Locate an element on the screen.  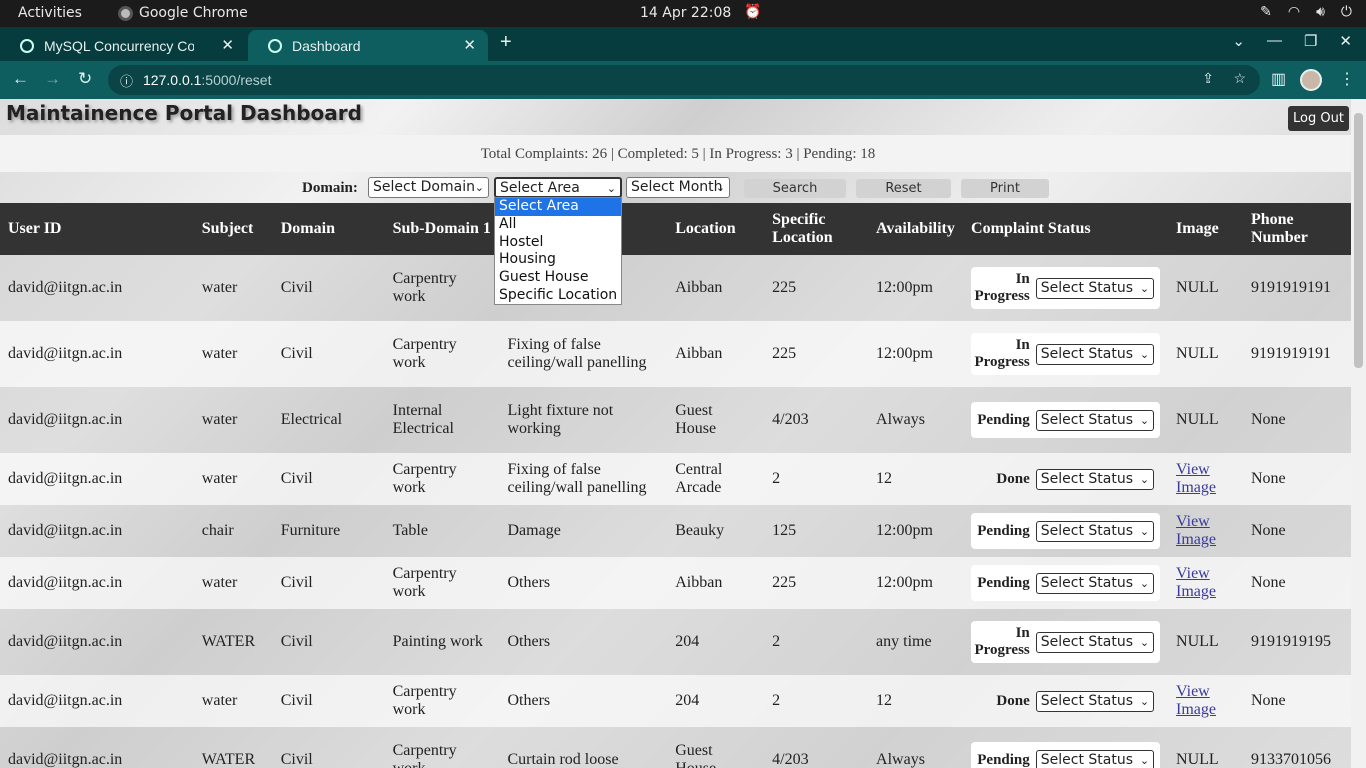
page-scrollbar is located at coordinates (1358, 433).